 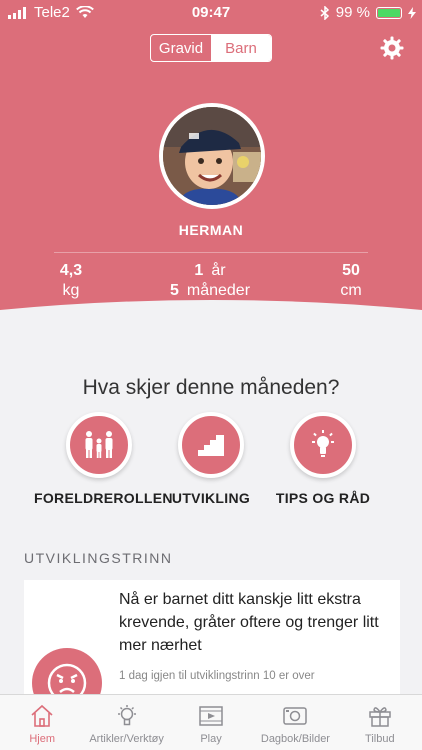 I want to click on gift-icon, so click(x=380, y=717).